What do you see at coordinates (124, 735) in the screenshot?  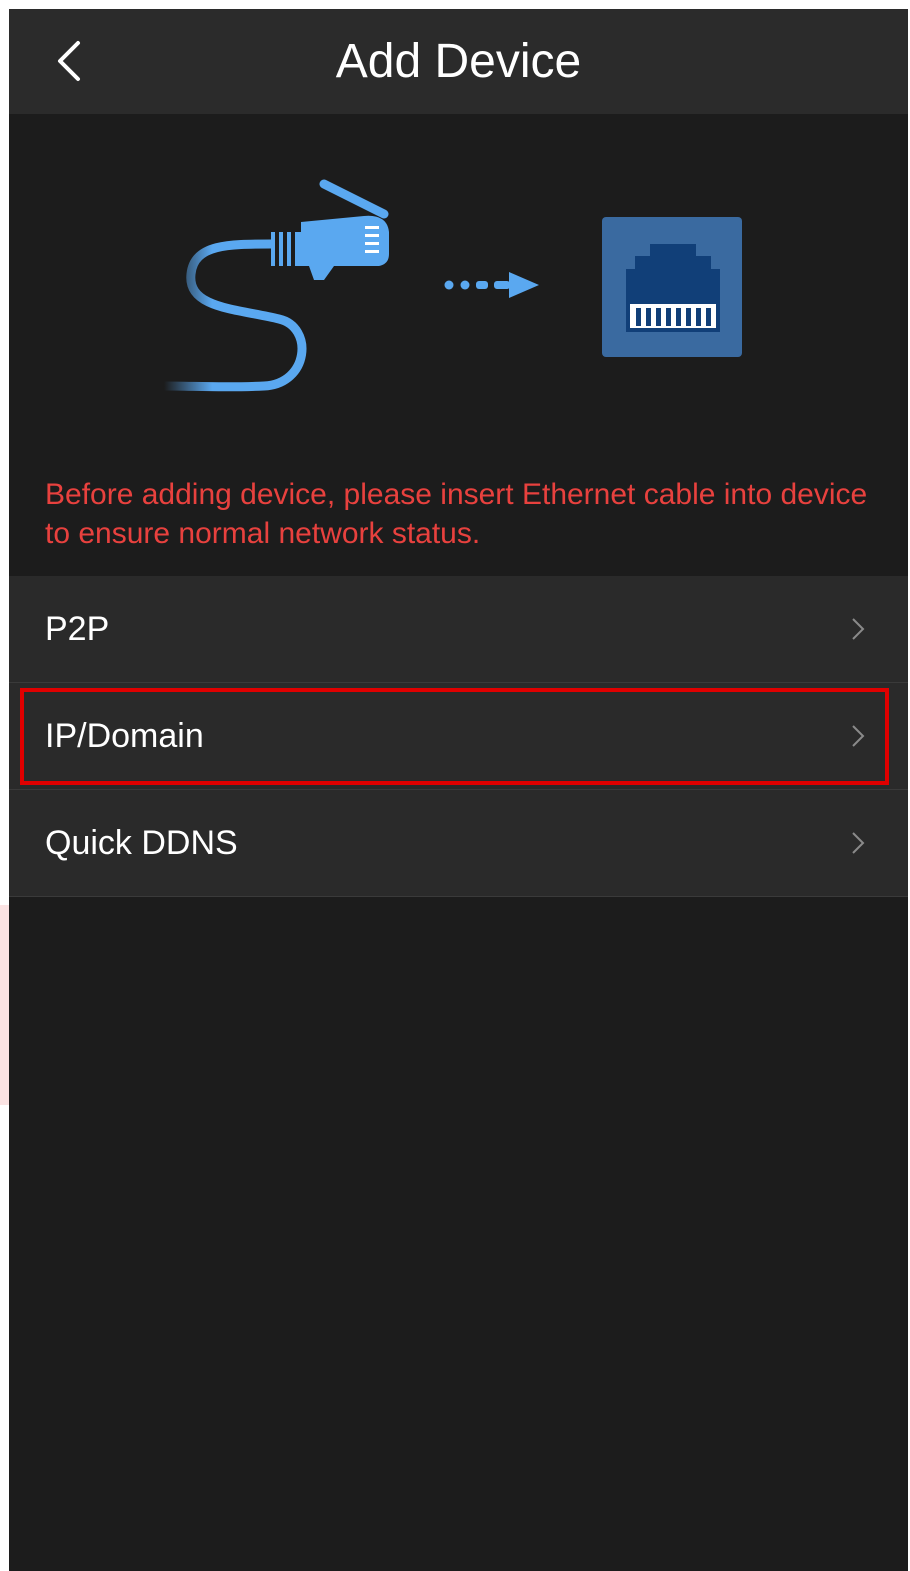 I see `menu-item-label: IP/Domain` at bounding box center [124, 735].